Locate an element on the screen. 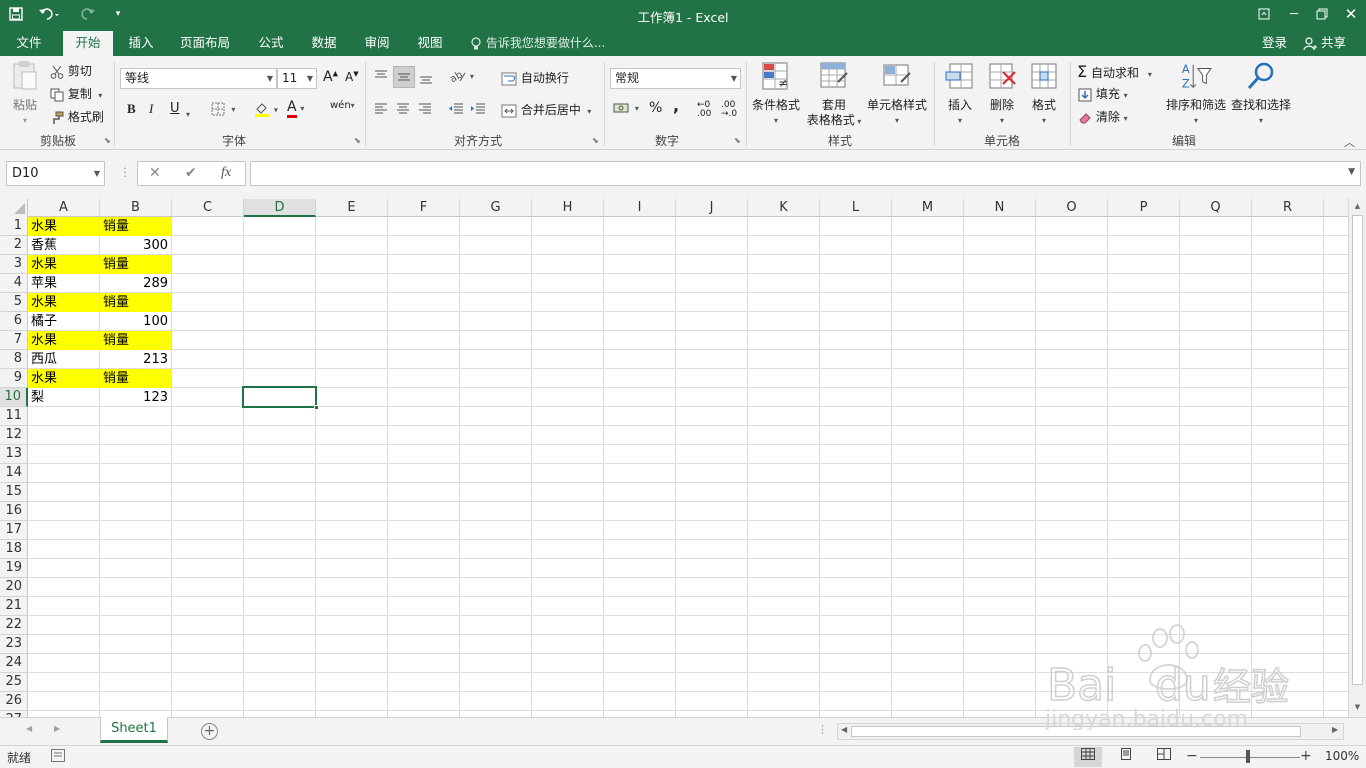 The height and width of the screenshot is (768, 1366). clipboard-launcher-icon: ⬊ is located at coordinates (107, 140).